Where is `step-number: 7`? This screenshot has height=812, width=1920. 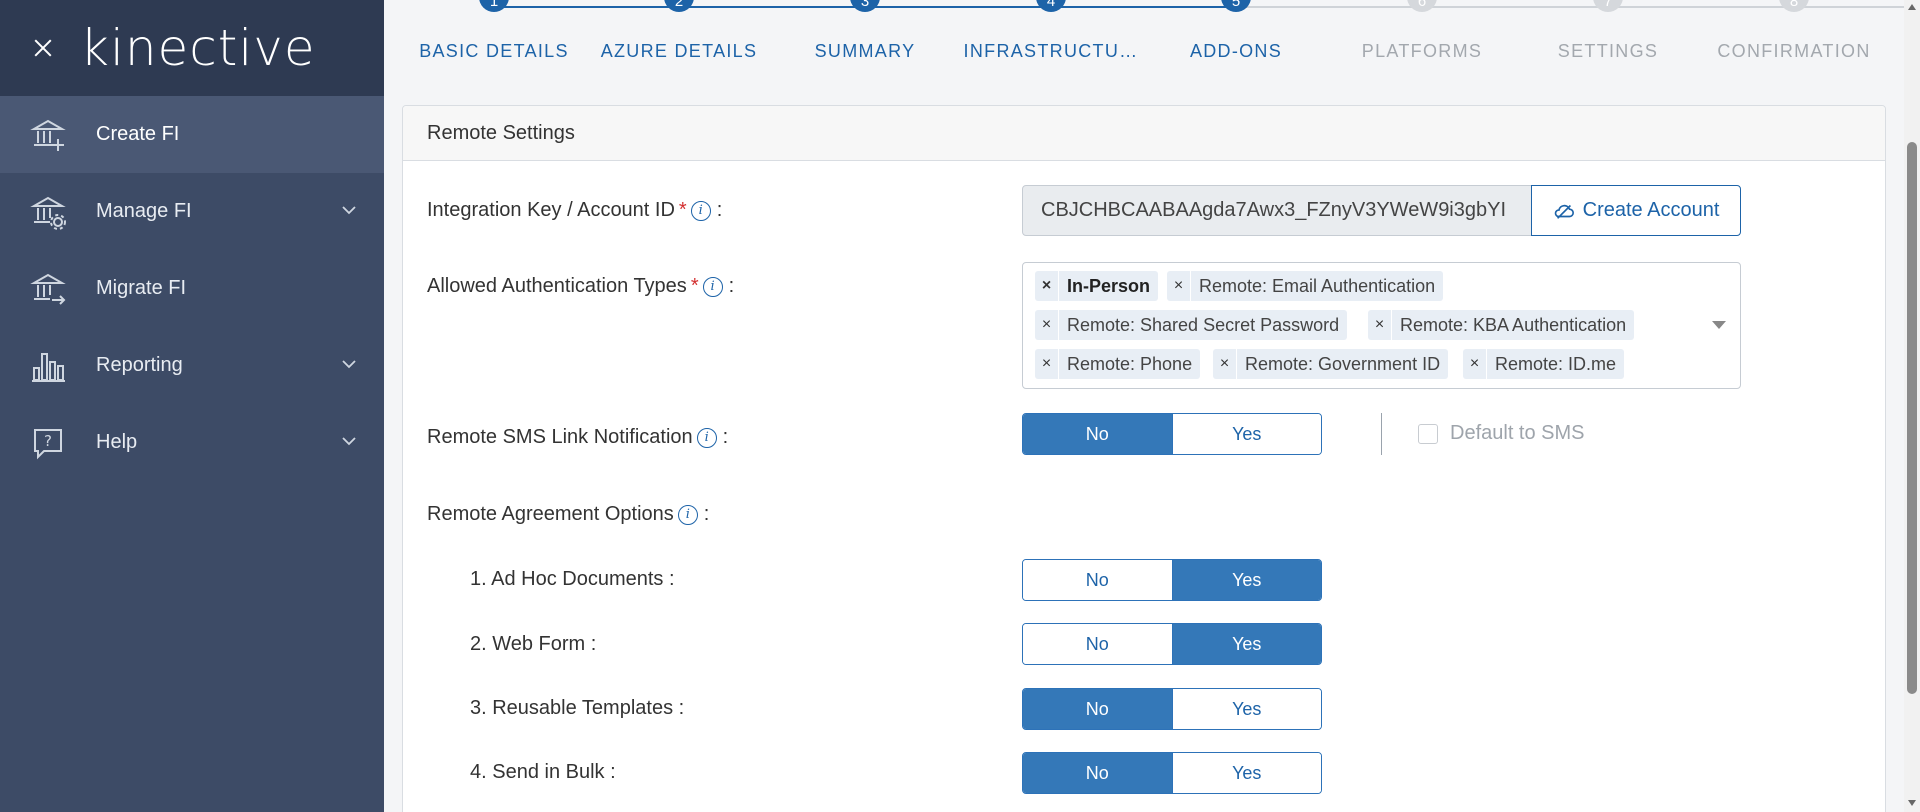 step-number: 7 is located at coordinates (1608, 6).